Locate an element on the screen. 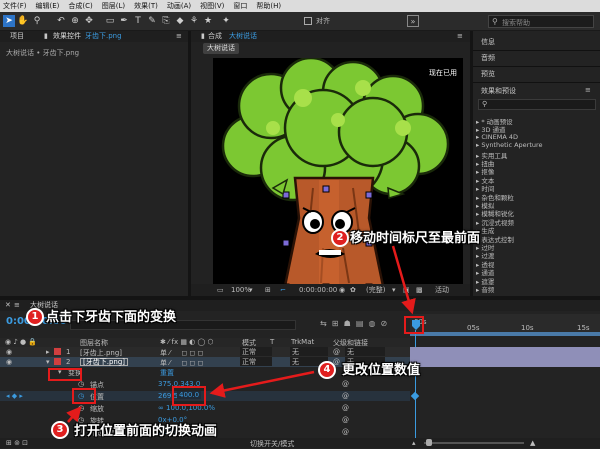  annotation-3-badge: 3 is located at coordinates (60, 430).